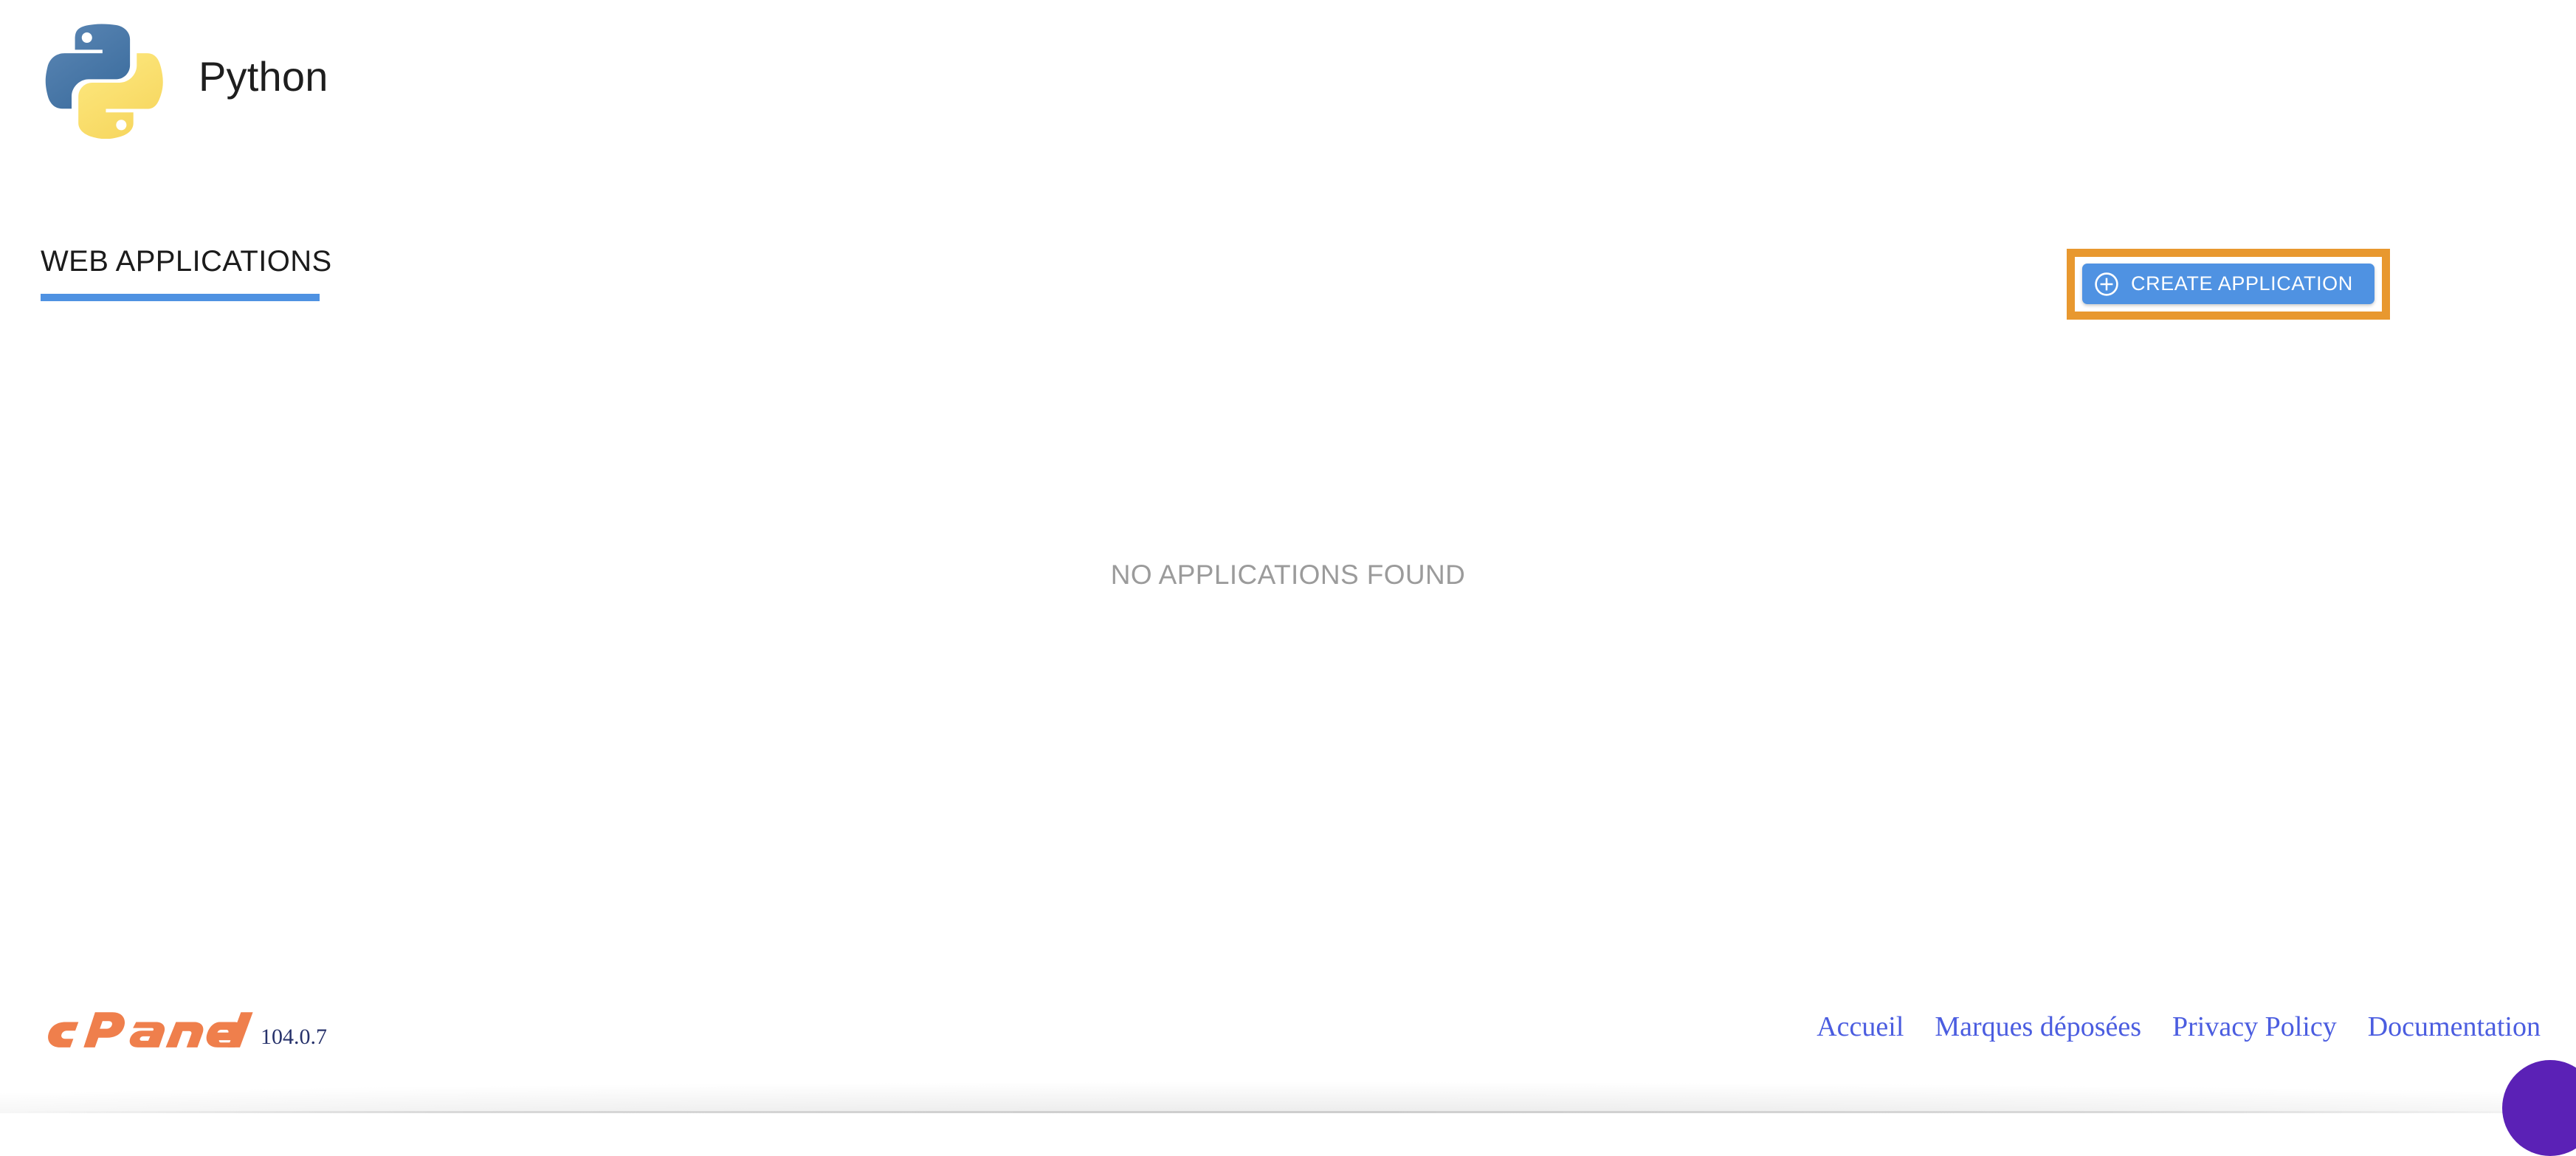 This screenshot has height=1156, width=2576. I want to click on empty-state-text: NO APPLICATIONS FOUND, so click(1288, 575).